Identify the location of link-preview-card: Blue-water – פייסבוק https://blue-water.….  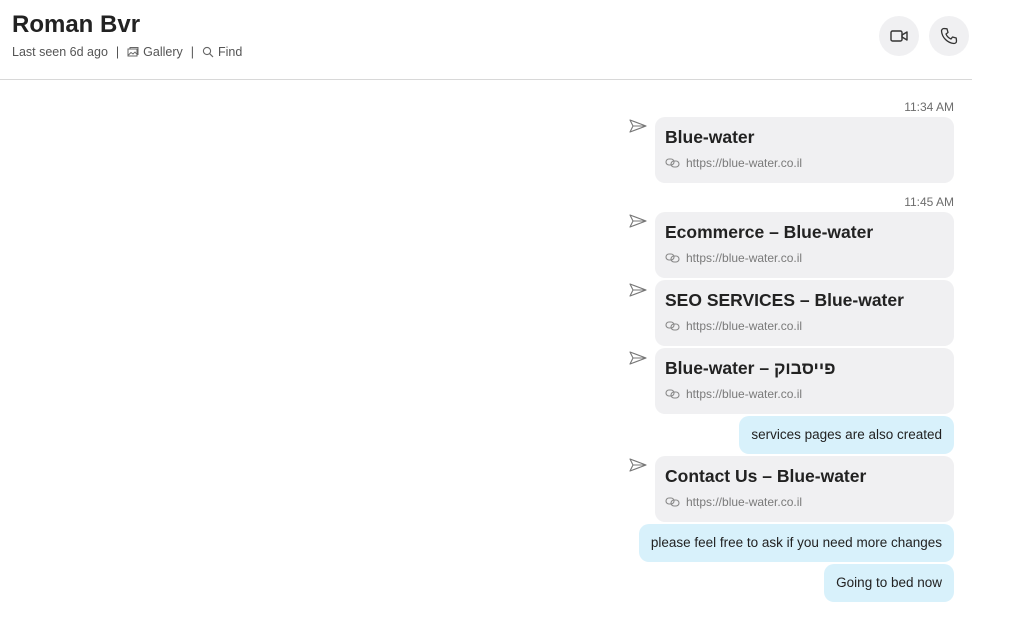
(804, 381).